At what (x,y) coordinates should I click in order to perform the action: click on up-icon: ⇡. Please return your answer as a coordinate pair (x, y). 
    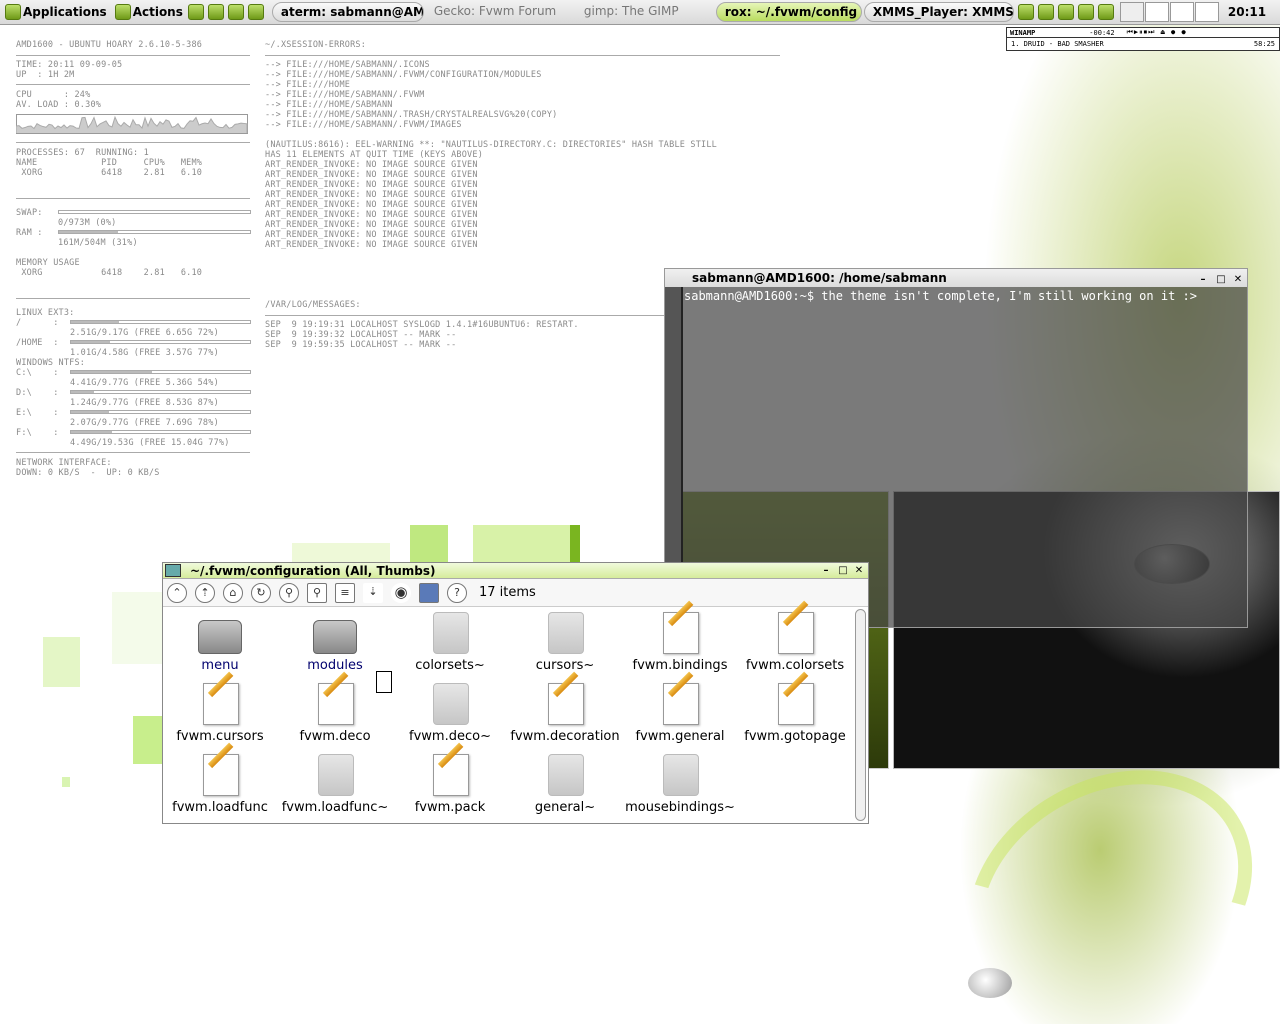
    Looking at the image, I should click on (205, 592).